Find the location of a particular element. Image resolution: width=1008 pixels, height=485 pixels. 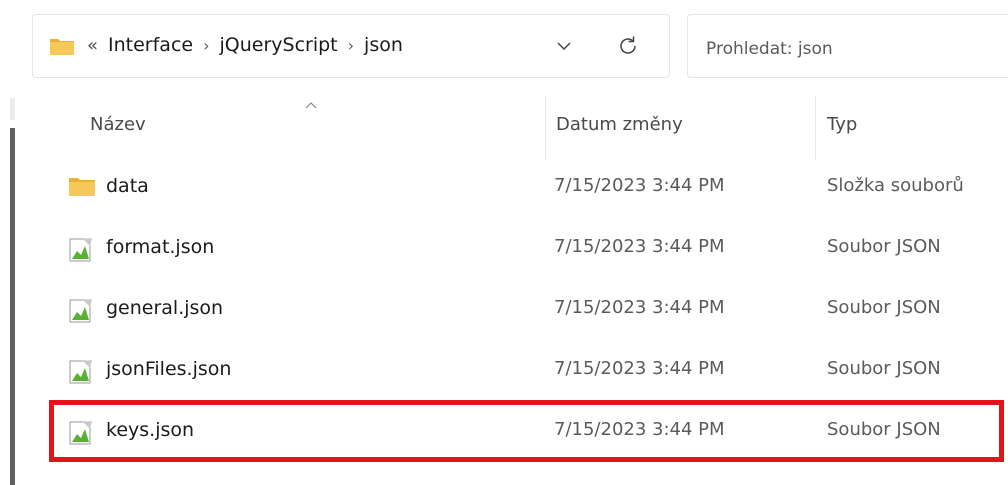

address-bar: « Interface › jQueryScript › json is located at coordinates (351, 46).